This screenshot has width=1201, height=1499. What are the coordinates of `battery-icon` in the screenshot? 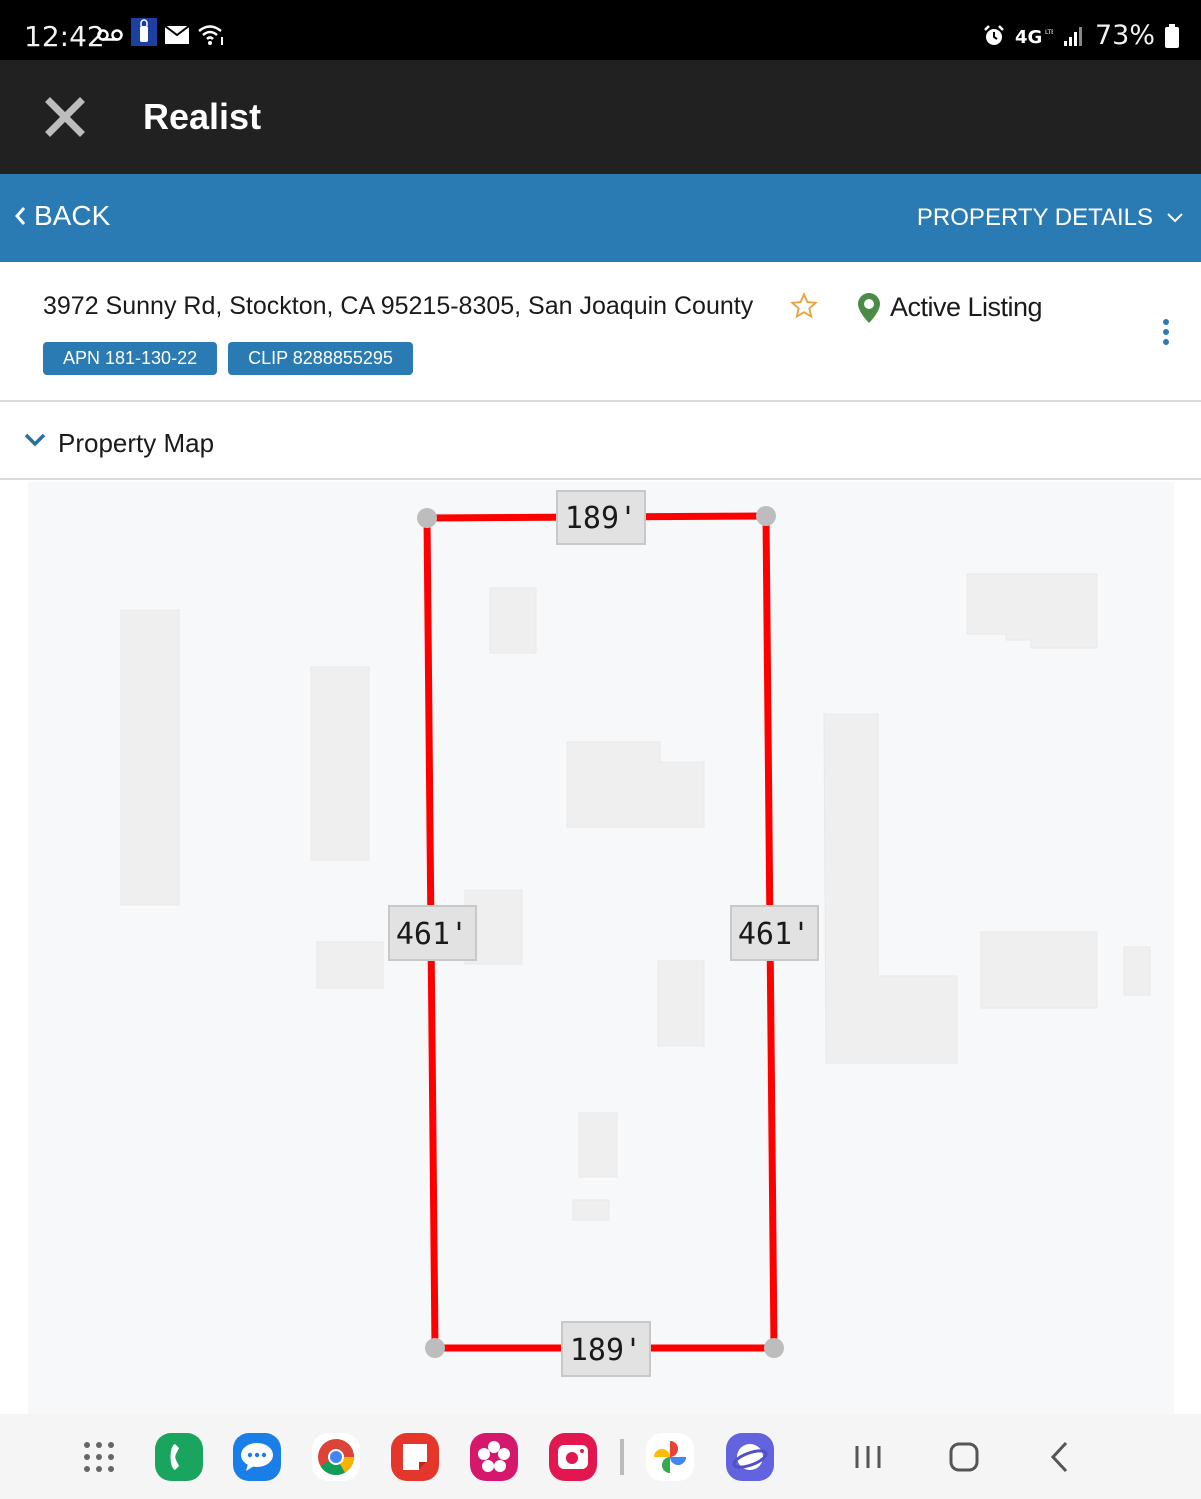 It's located at (1172, 35).